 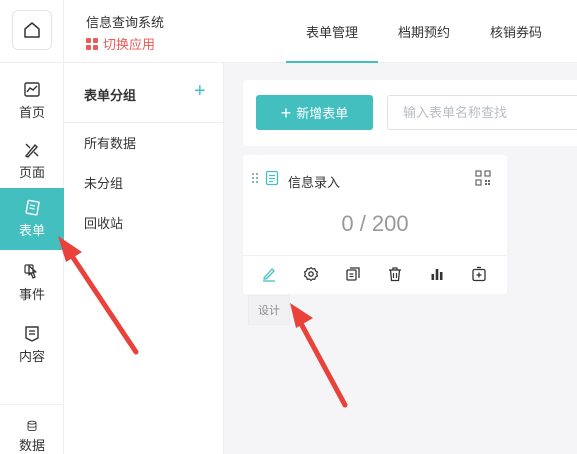 What do you see at coordinates (32, 334) in the screenshot?
I see `content-icon` at bounding box center [32, 334].